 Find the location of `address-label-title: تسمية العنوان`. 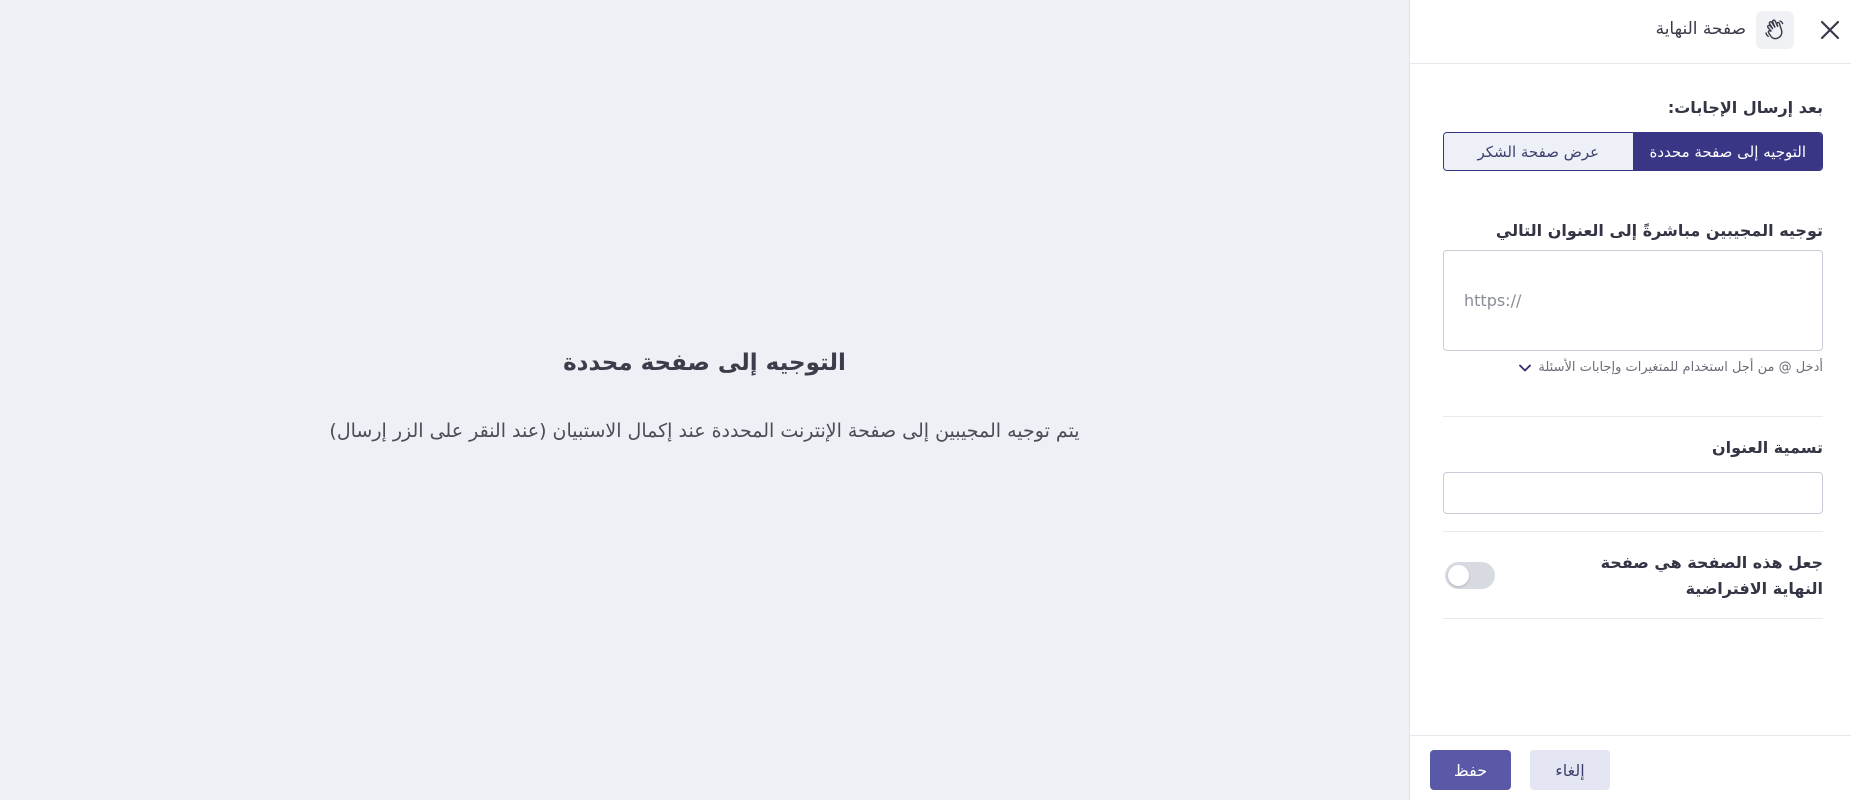

address-label-title: تسمية العنوان is located at coordinates (1767, 447).